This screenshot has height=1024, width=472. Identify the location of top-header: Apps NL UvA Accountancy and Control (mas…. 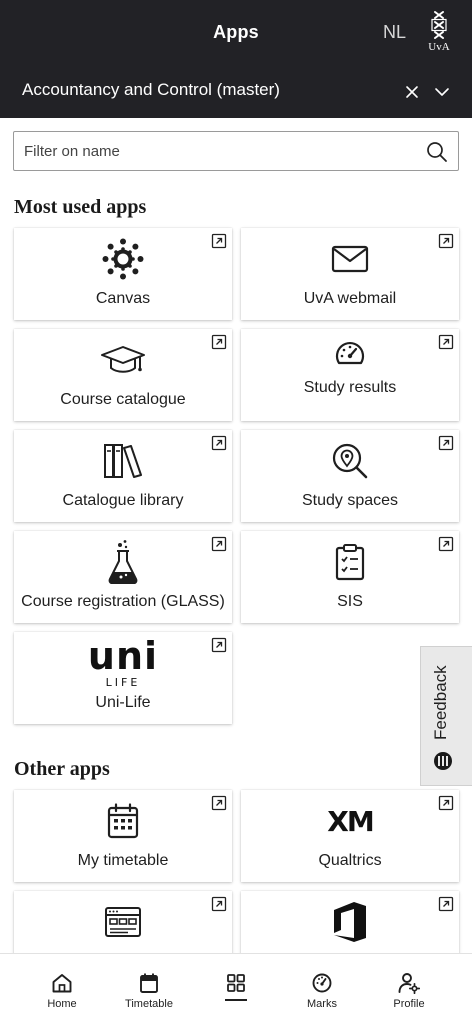
(236, 59).